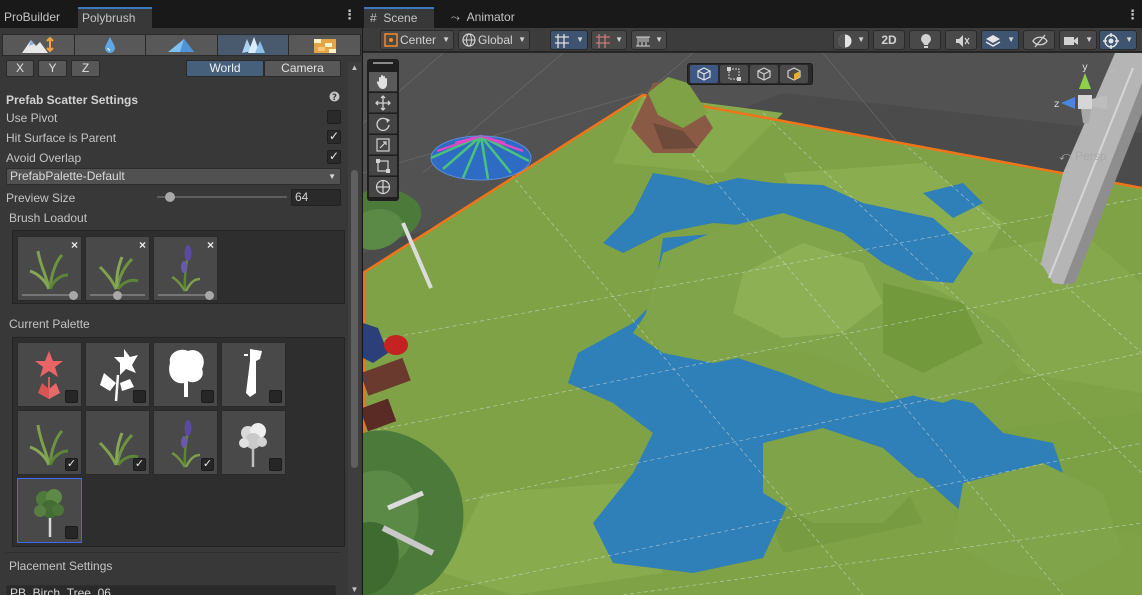 This screenshot has height=595, width=1142. What do you see at coordinates (383, 82) in the screenshot?
I see `hand-tool` at bounding box center [383, 82].